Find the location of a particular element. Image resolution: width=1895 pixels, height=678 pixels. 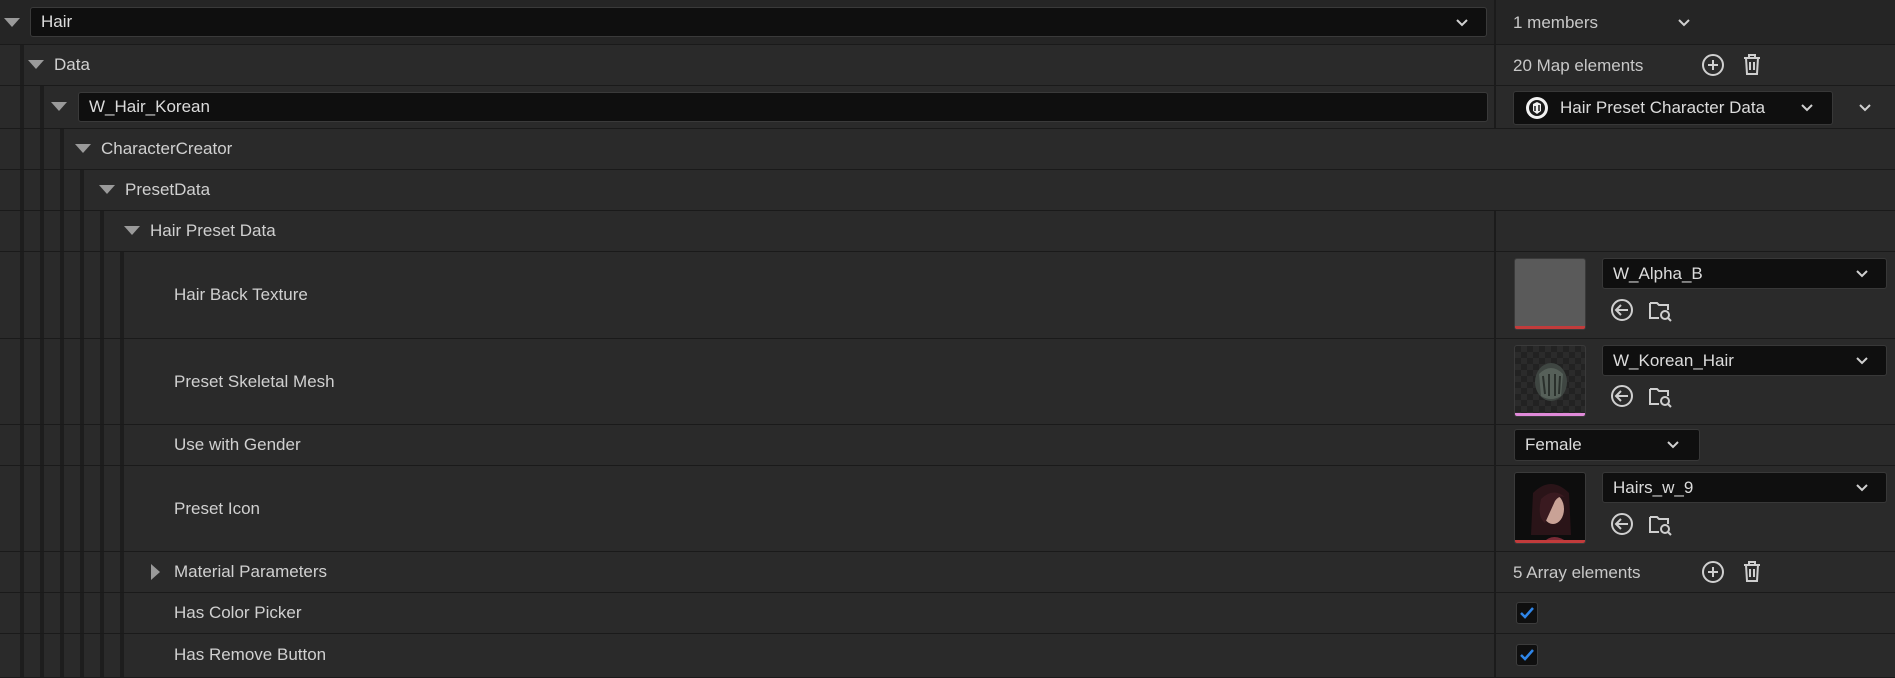

row-data: Data 20 Map elements is located at coordinates (947, 65).